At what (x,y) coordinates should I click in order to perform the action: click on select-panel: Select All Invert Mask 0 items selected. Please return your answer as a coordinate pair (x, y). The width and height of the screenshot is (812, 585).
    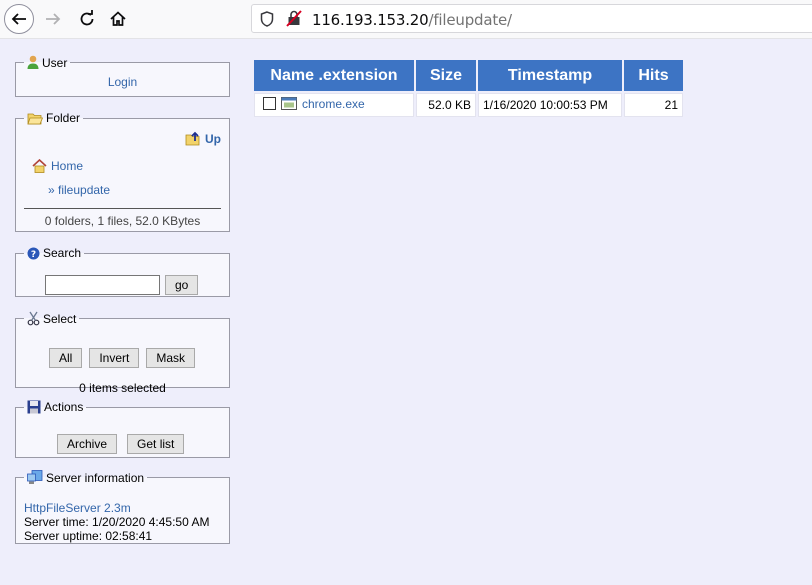
    Looking at the image, I should click on (122, 353).